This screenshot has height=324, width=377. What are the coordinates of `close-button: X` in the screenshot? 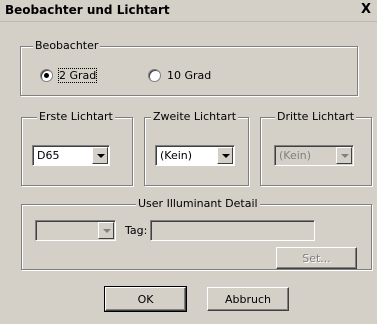 It's located at (366, 9).